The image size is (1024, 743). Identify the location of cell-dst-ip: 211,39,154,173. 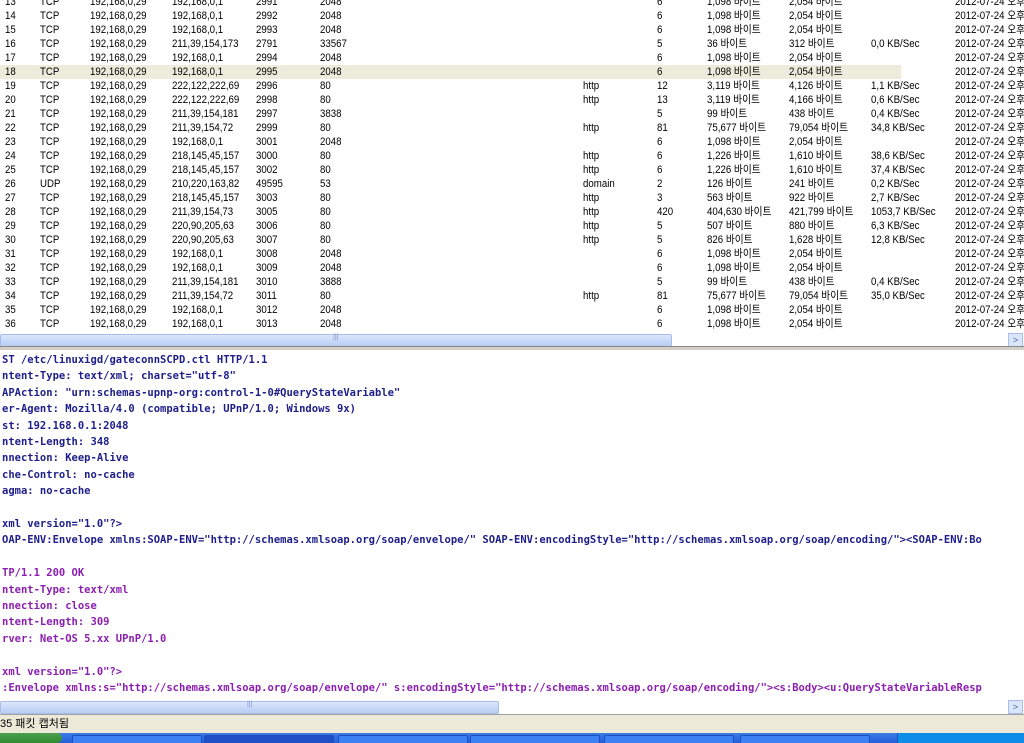
(205, 44).